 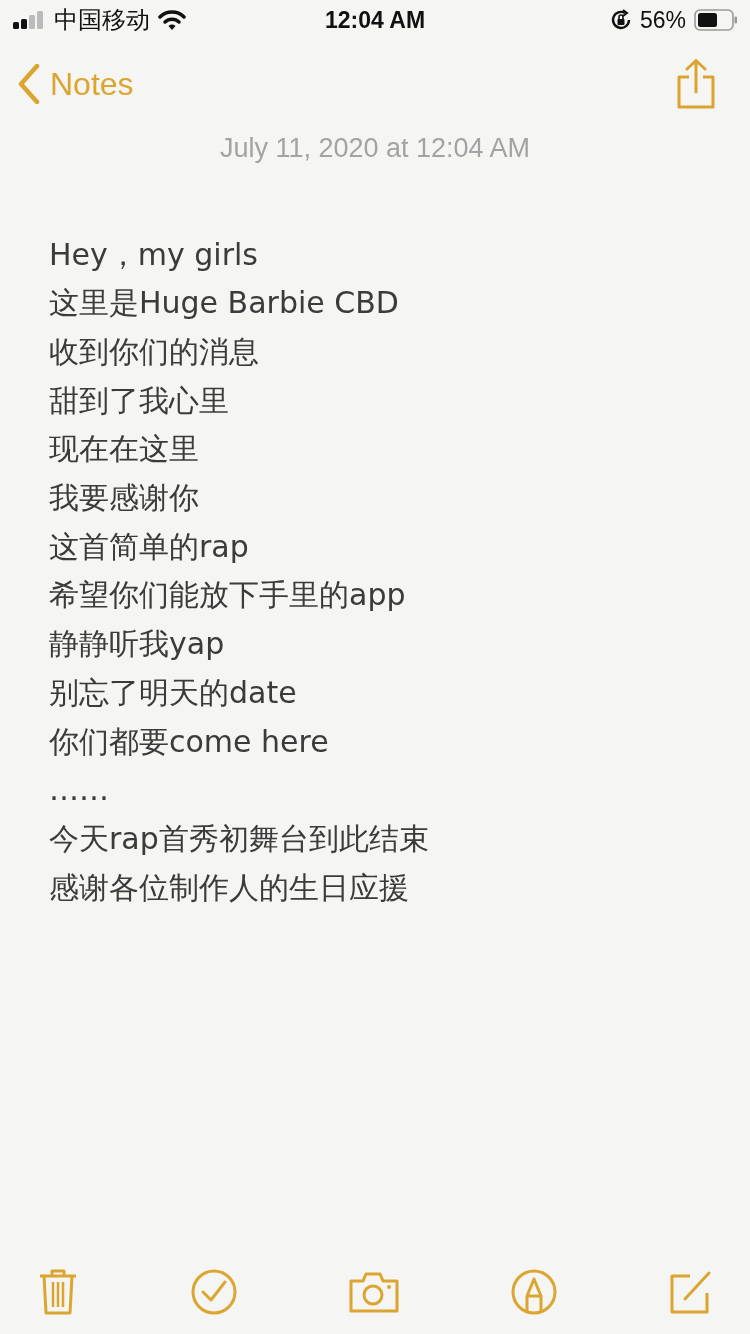 What do you see at coordinates (620, 20) in the screenshot?
I see `rotation-lock-icon` at bounding box center [620, 20].